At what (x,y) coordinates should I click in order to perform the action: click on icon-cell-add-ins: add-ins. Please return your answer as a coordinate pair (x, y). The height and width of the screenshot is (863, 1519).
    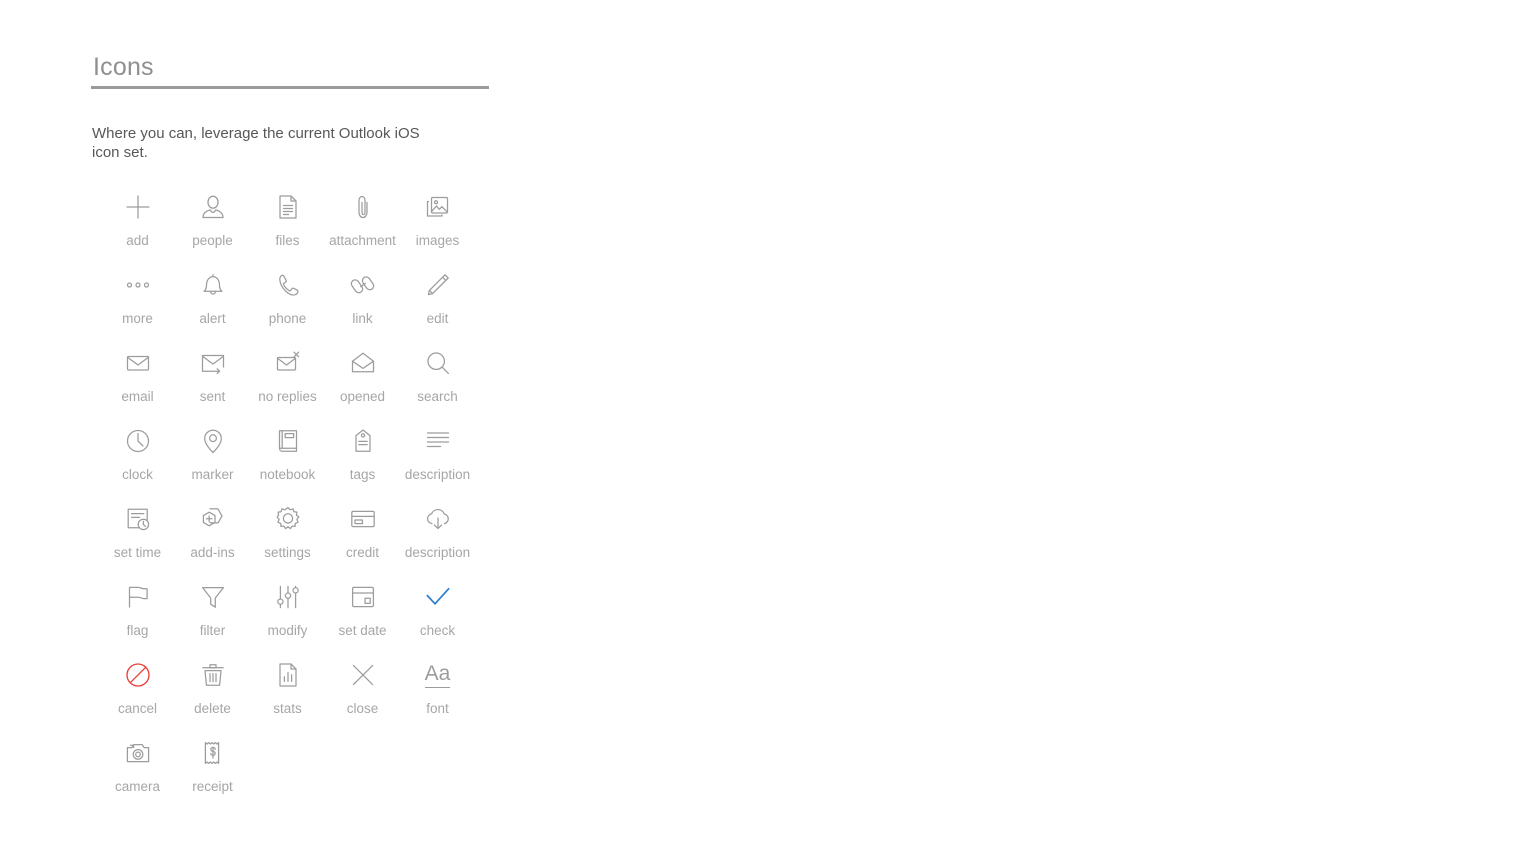
    Looking at the image, I should click on (212, 539).